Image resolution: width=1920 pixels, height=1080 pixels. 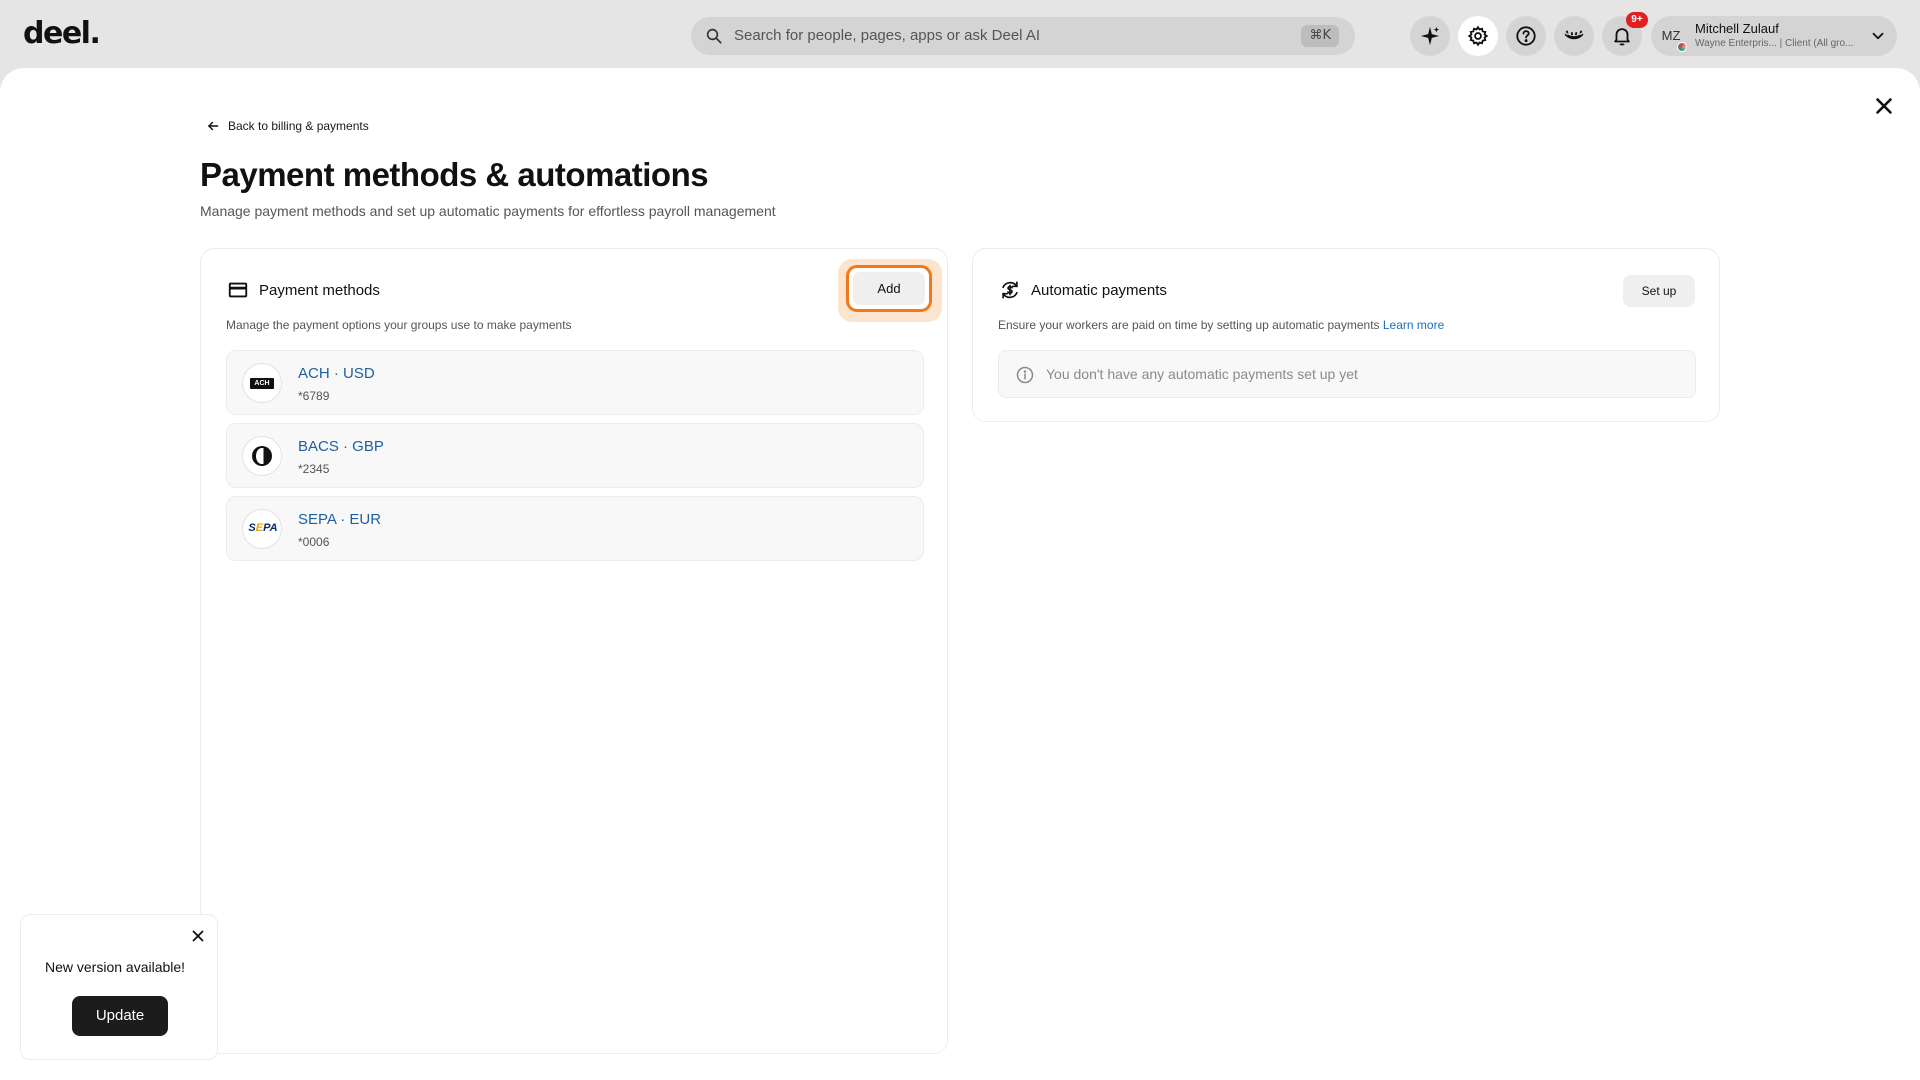 What do you see at coordinates (62, 33) in the screenshot?
I see `deel-logo: deel.` at bounding box center [62, 33].